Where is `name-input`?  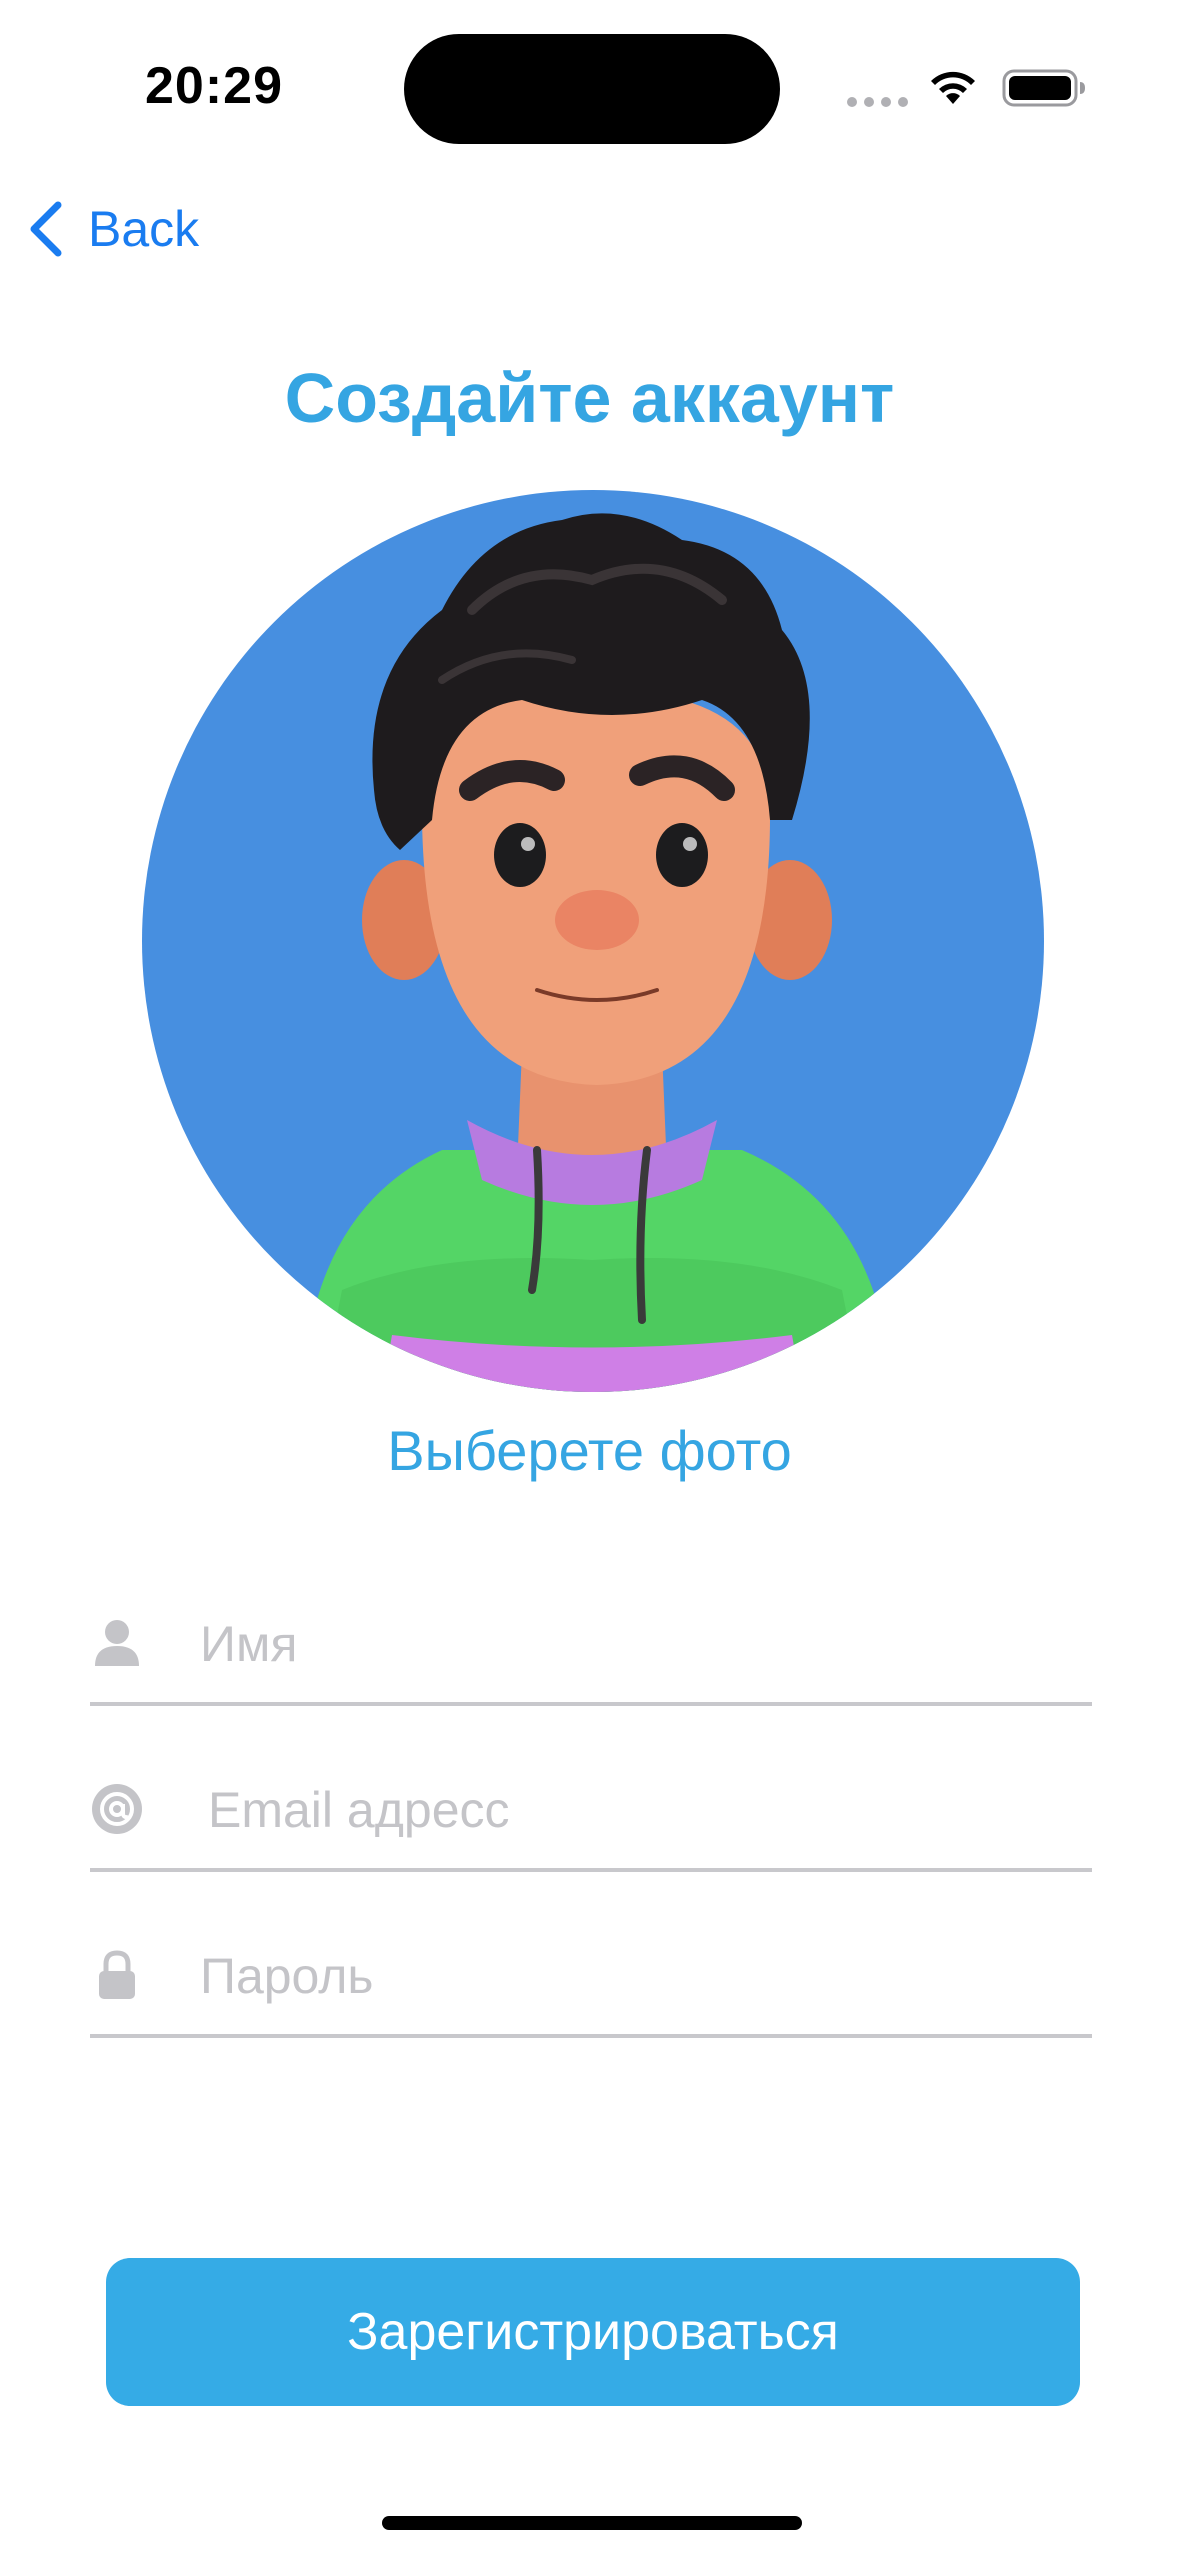
name-input is located at coordinates (640, 1644).